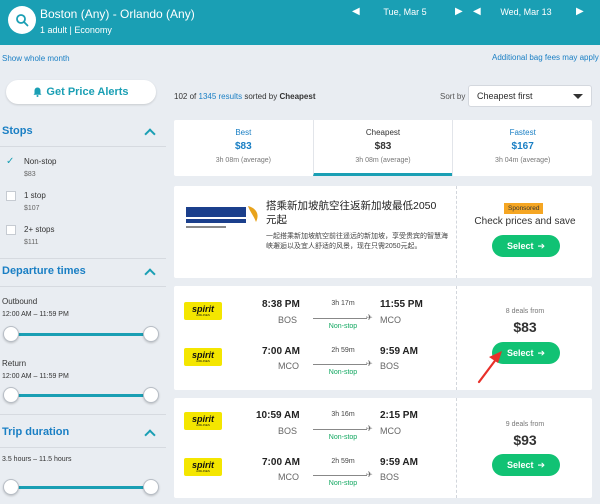 This screenshot has width=600, height=504. What do you see at coordinates (31, 242) in the screenshot?
I see `stops-2plus-price: $111` at bounding box center [31, 242].